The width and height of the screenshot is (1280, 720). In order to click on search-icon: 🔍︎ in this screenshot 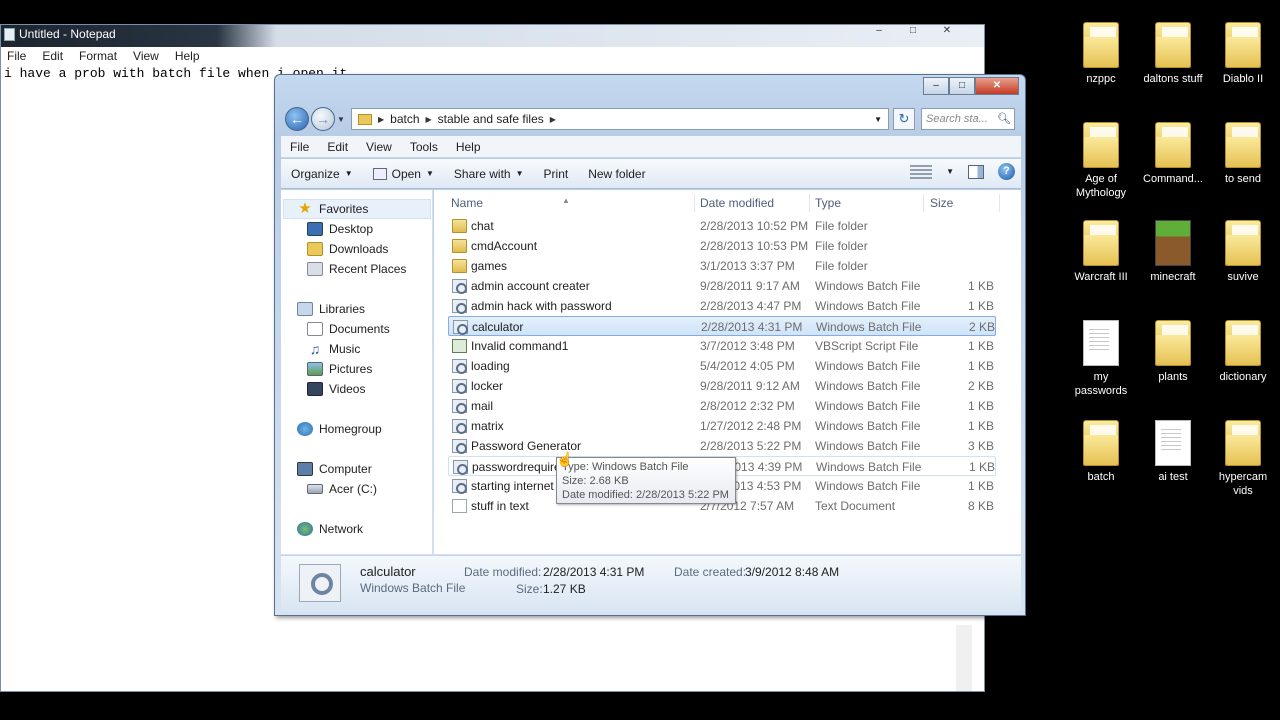, I will do `click(1004, 119)`.